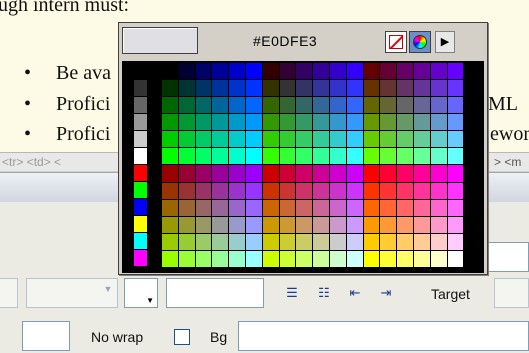 This screenshot has width=529, height=353. What do you see at coordinates (292, 293) in the screenshot?
I see `unordered-list-icon: ☰` at bounding box center [292, 293].